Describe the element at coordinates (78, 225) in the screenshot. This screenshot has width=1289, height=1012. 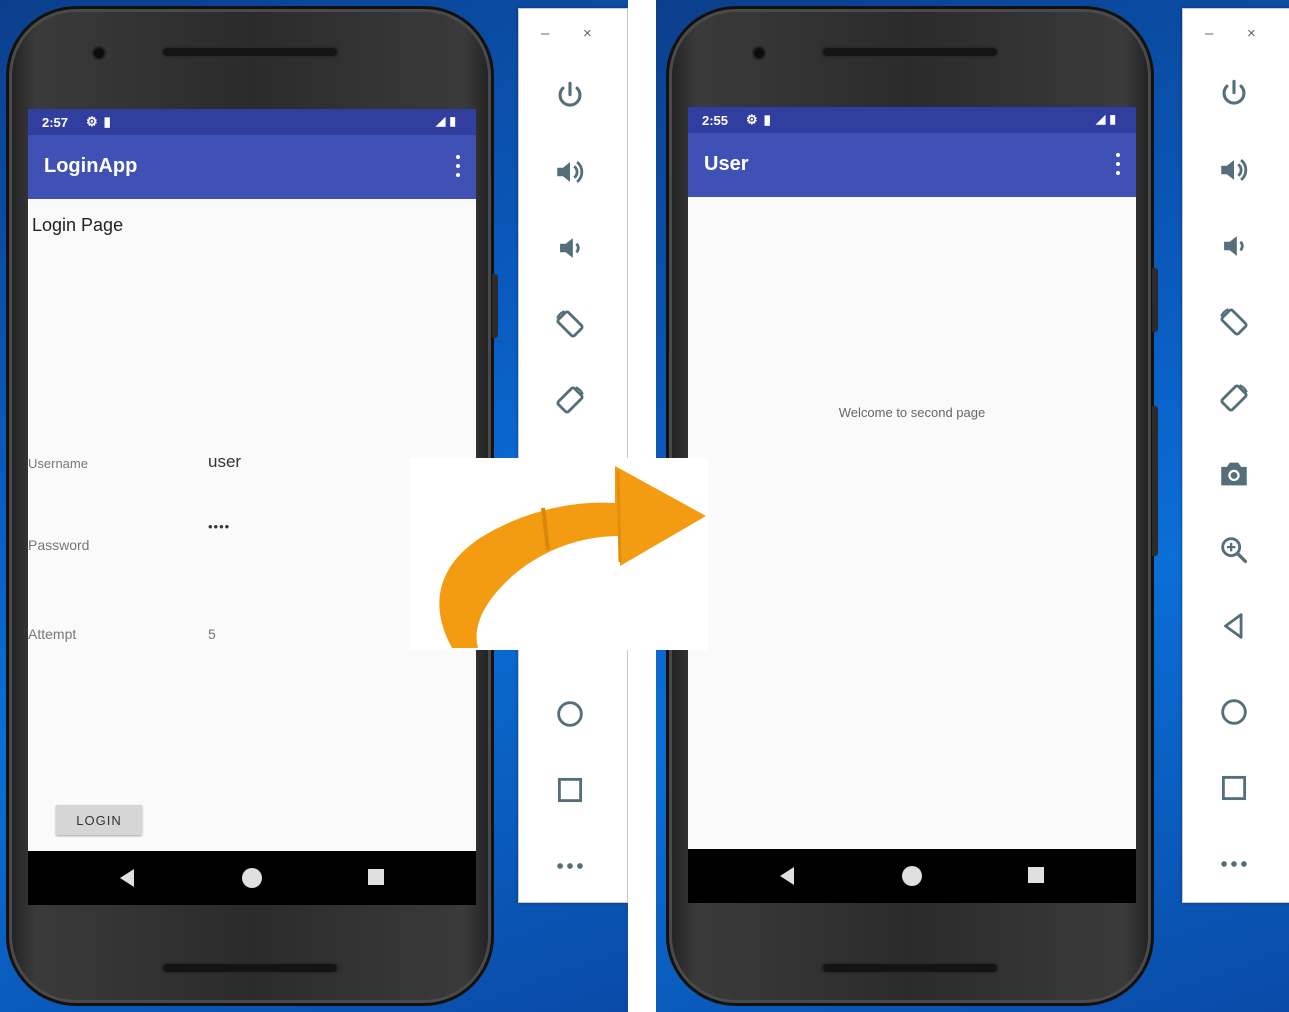
I see `page-heading: Login Page` at that location.